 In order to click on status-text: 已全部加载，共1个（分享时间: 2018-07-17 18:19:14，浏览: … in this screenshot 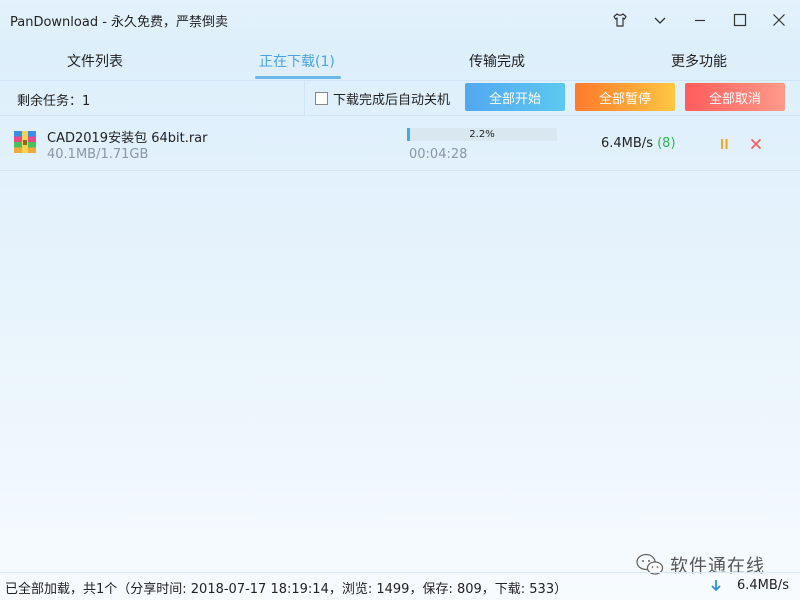, I will do `click(286, 589)`.